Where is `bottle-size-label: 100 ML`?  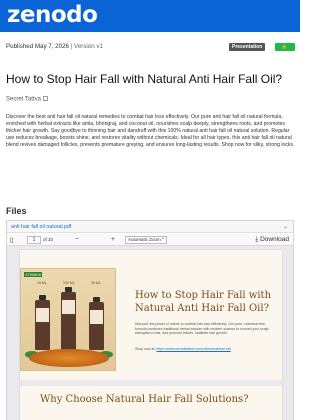 bottle-size-label: 100 ML is located at coordinates (69, 283).